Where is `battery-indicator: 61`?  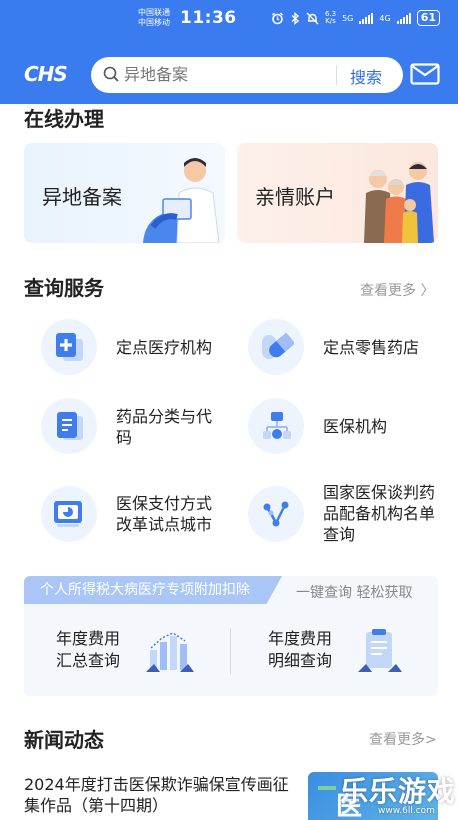 battery-indicator: 61 is located at coordinates (428, 18).